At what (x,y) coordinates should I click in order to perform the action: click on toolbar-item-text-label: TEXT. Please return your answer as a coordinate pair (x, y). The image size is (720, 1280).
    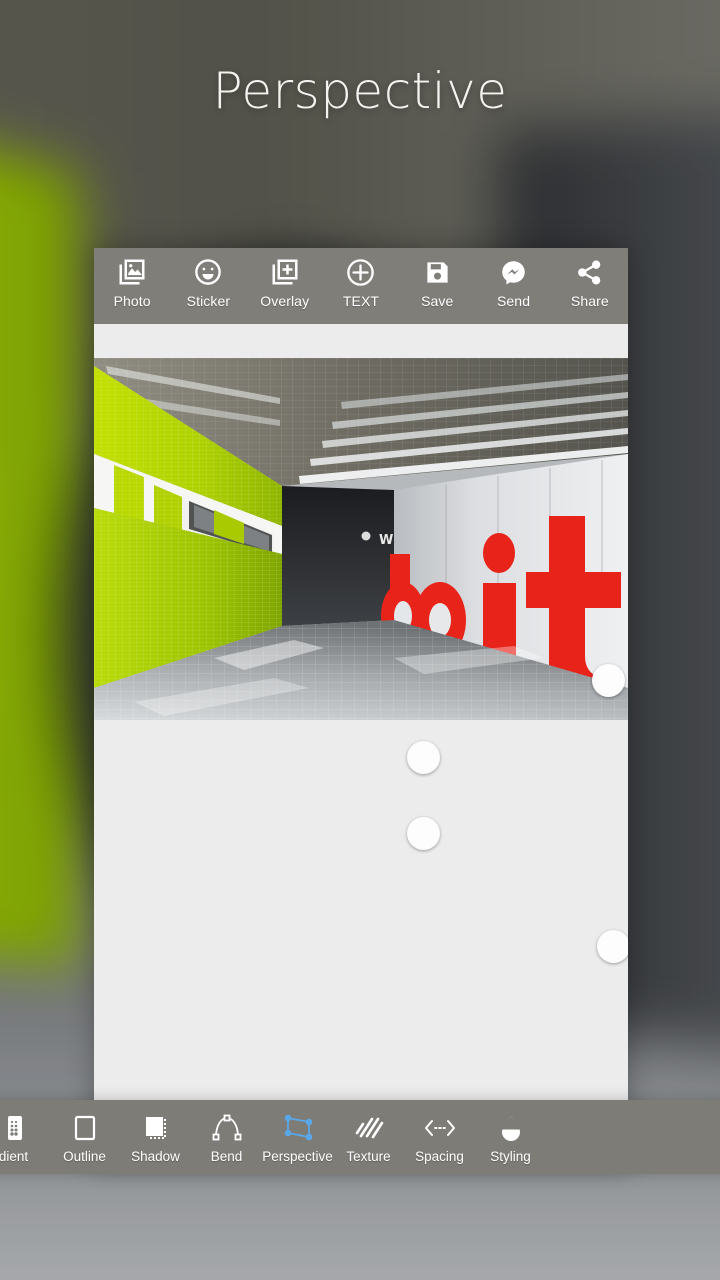
    Looking at the image, I should click on (361, 301).